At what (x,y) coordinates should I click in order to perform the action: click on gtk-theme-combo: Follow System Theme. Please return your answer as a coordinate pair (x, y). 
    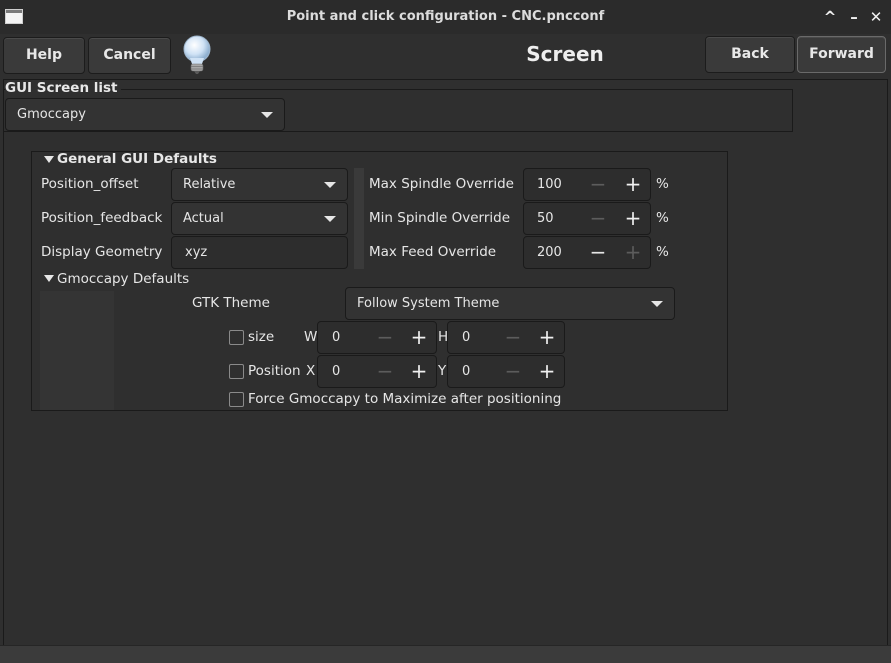
    Looking at the image, I should click on (510, 303).